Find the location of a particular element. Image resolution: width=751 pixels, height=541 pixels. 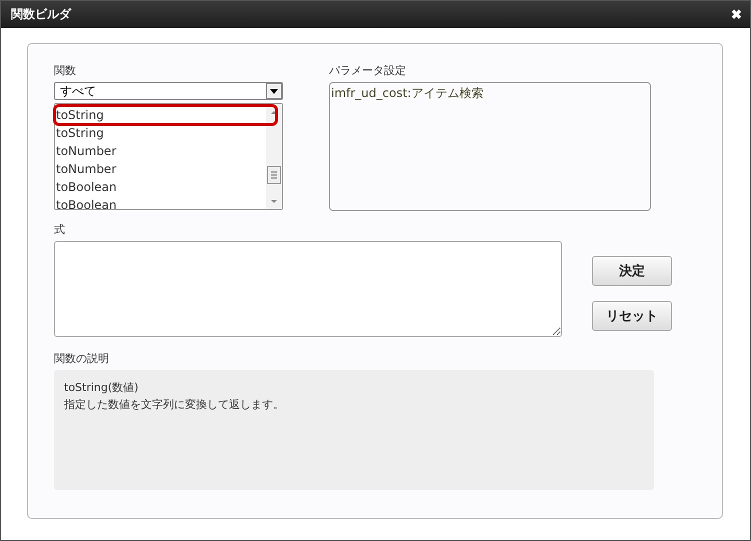

field-label: 式 is located at coordinates (60, 230).